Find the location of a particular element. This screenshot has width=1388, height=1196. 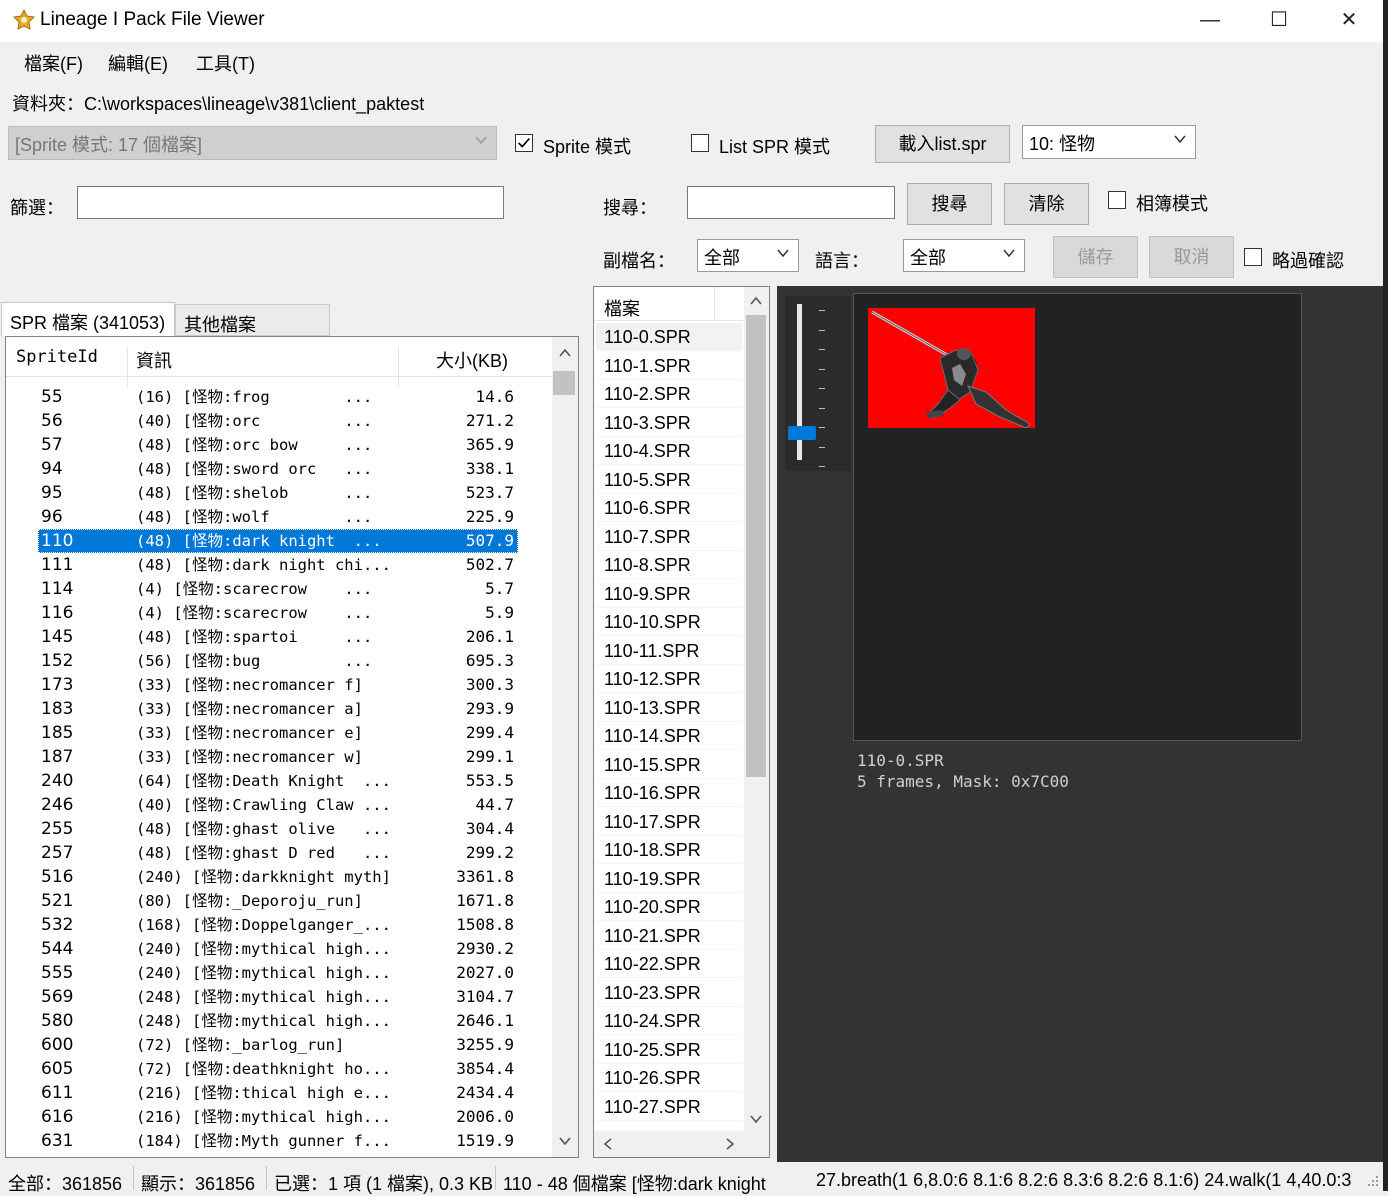

spr-list-scrollbar is located at coordinates (565, 747).